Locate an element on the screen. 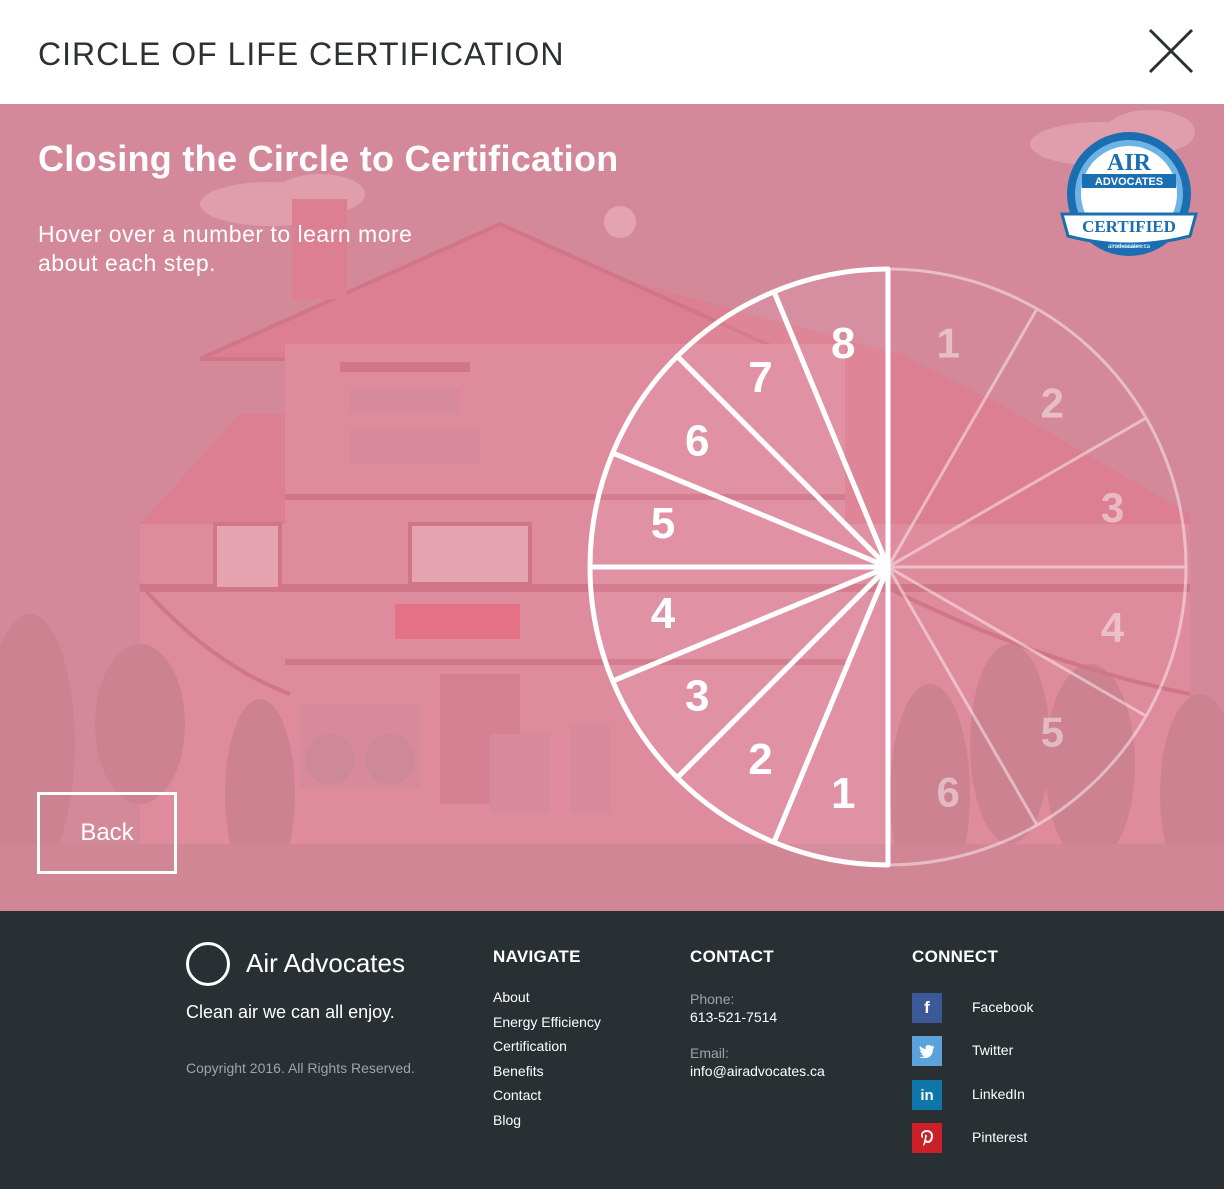 The height and width of the screenshot is (1189, 1224). close-button is located at coordinates (1171, 51).